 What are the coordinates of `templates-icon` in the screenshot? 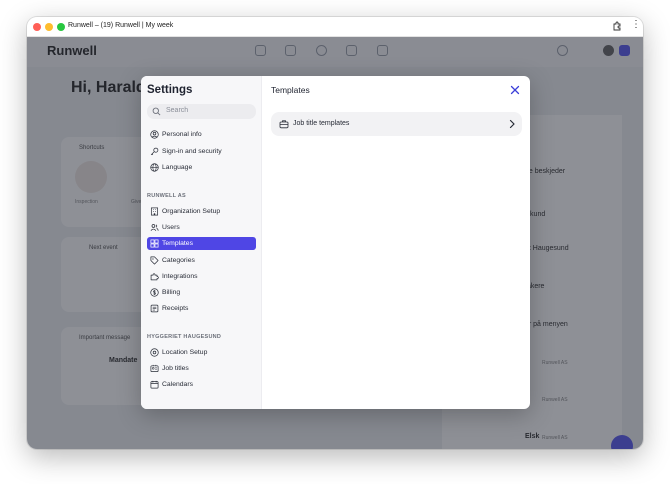 It's located at (154, 243).